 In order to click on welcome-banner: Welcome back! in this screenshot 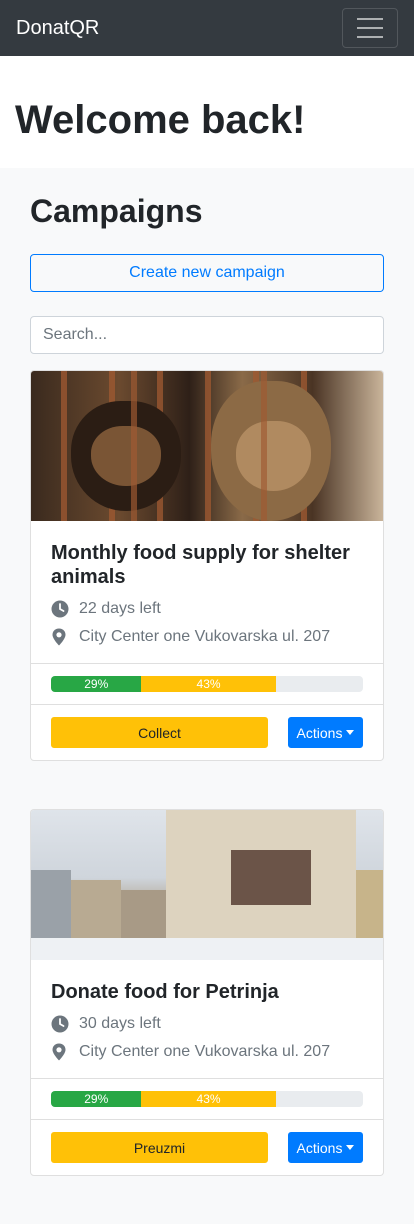, I will do `click(207, 112)`.